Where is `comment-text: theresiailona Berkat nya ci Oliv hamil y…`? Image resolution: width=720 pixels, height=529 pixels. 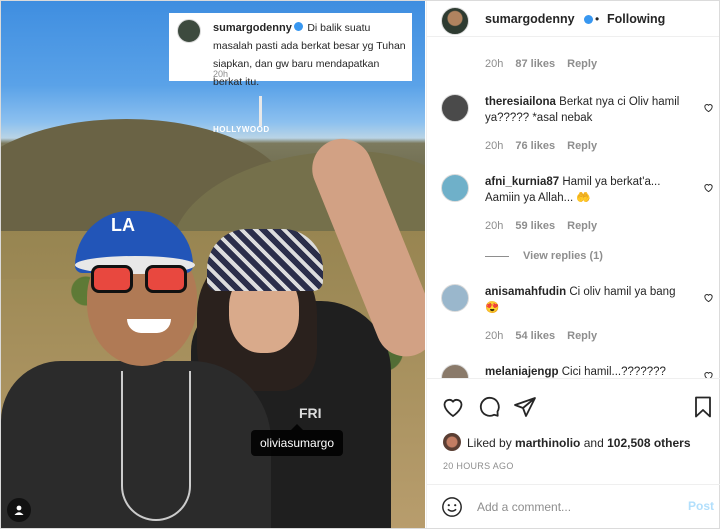 comment-text: theresiailona Berkat nya ci Oliv hamil y… is located at coordinates (587, 110).